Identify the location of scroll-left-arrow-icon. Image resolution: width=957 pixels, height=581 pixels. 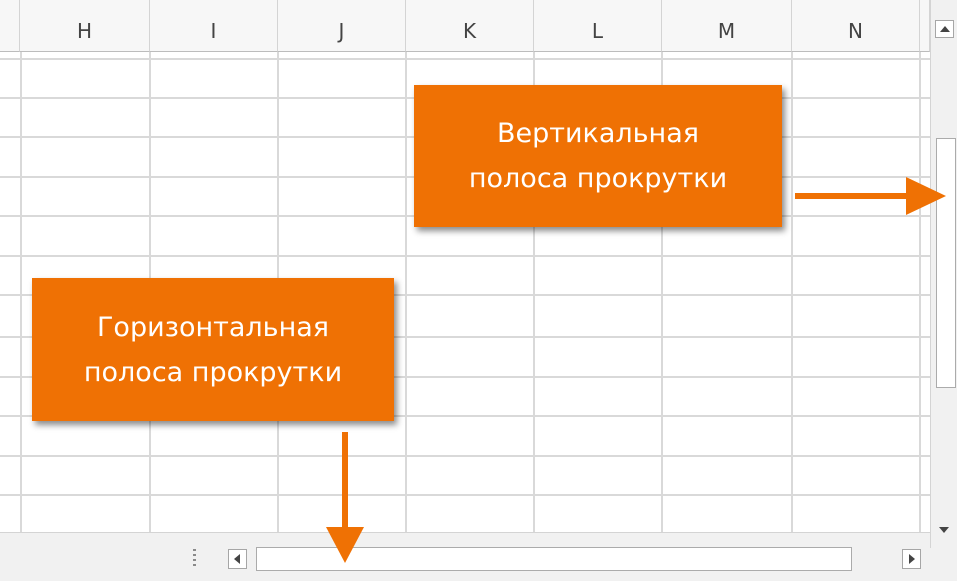
(237, 559).